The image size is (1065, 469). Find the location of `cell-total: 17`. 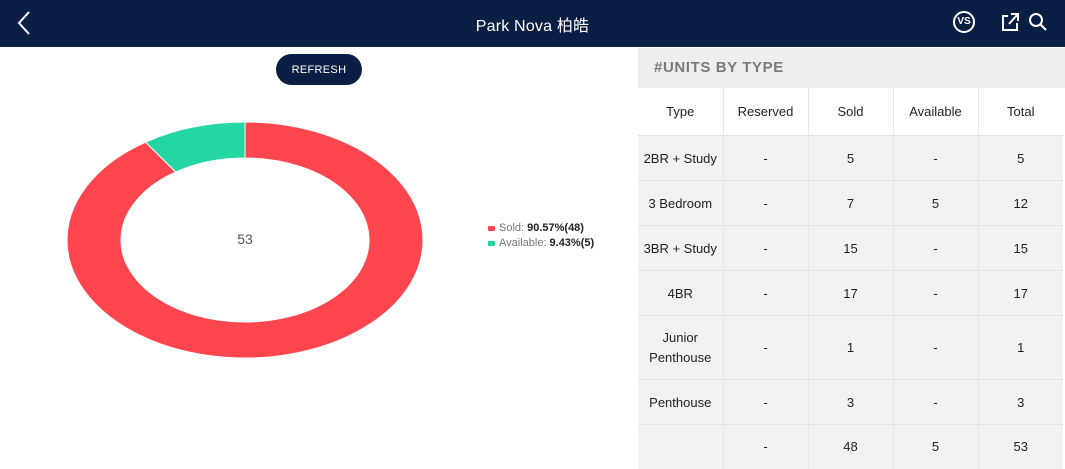

cell-total: 17 is located at coordinates (1020, 293).